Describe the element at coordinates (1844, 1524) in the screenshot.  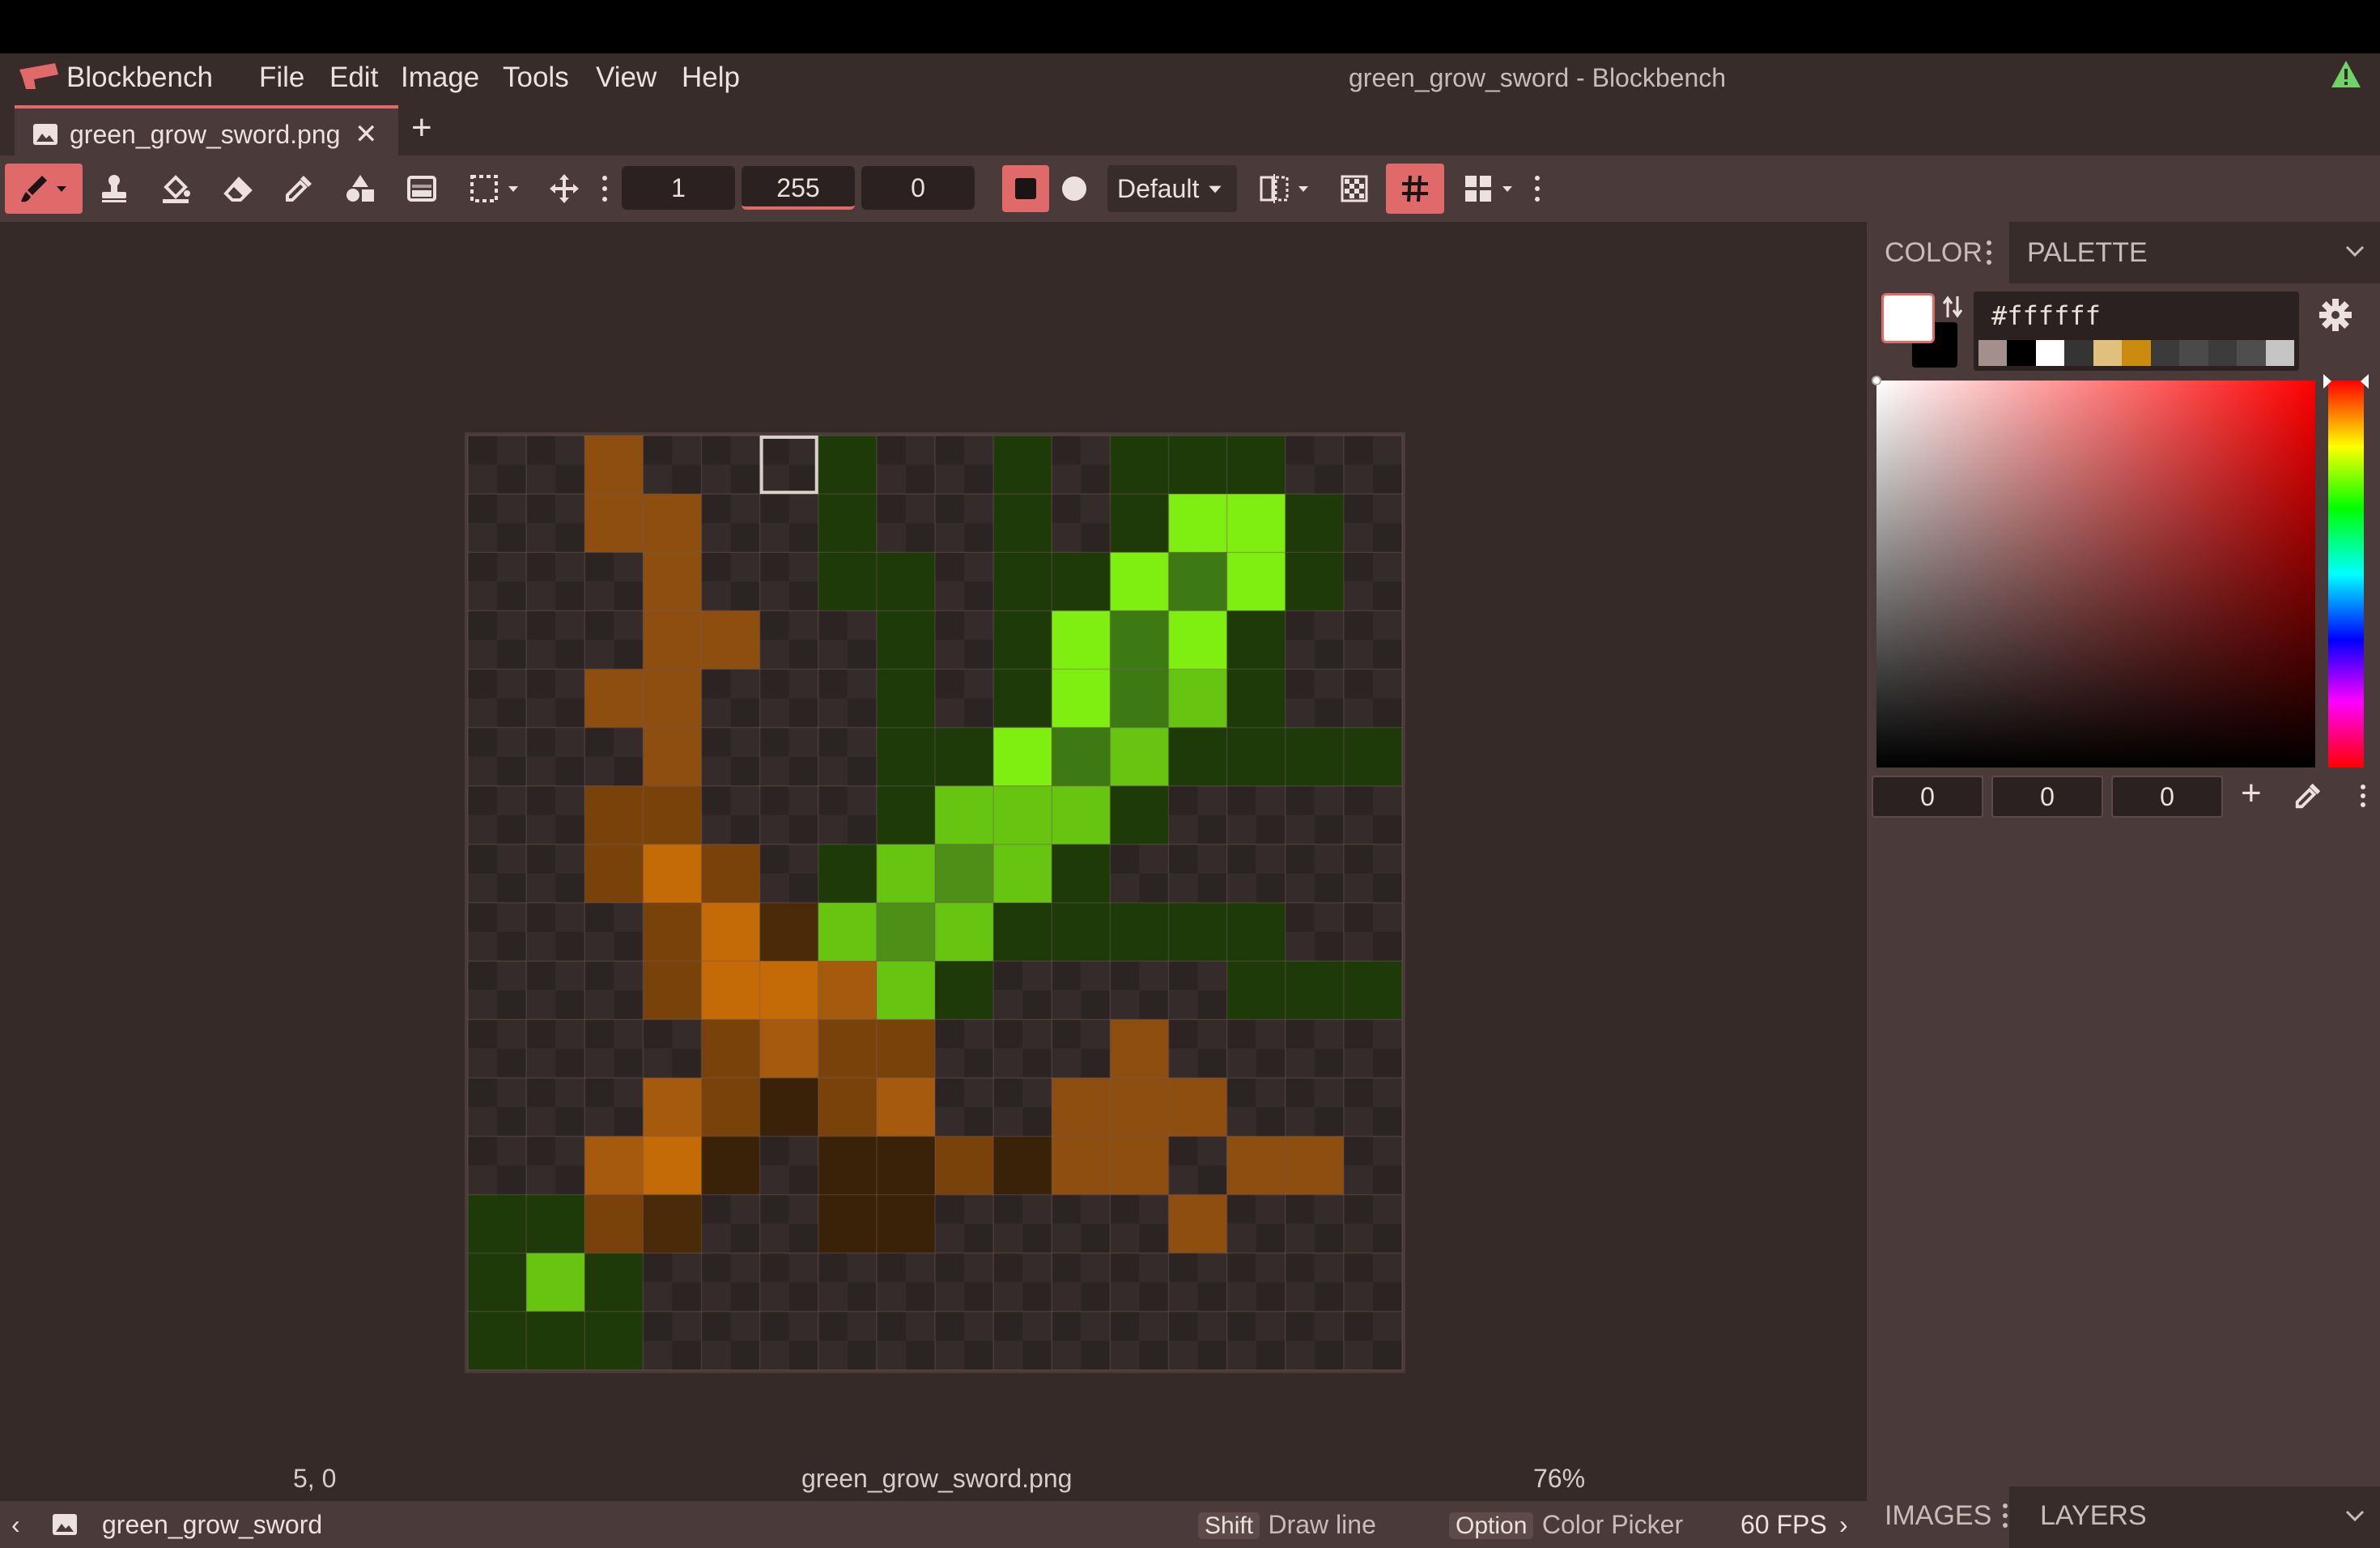
I see `chevron-right-icon: ›` at that location.